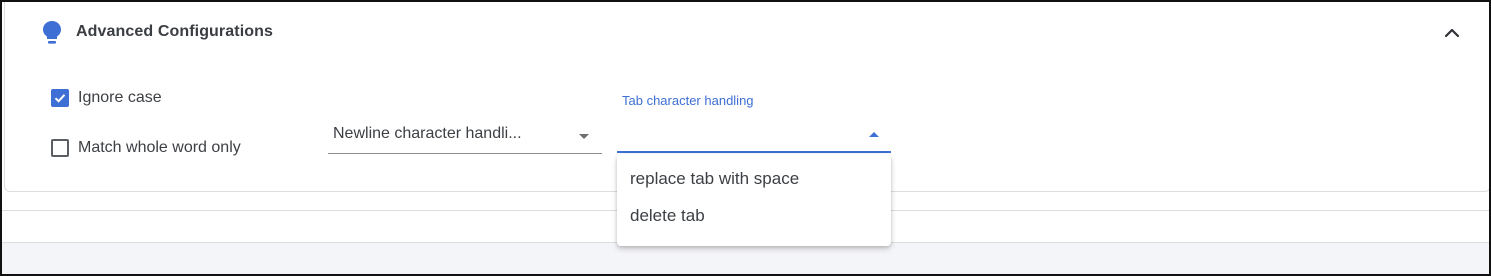 Image resolution: width=1491 pixels, height=276 pixels. I want to click on menu-item-delete-tab: delete tab, so click(754, 215).